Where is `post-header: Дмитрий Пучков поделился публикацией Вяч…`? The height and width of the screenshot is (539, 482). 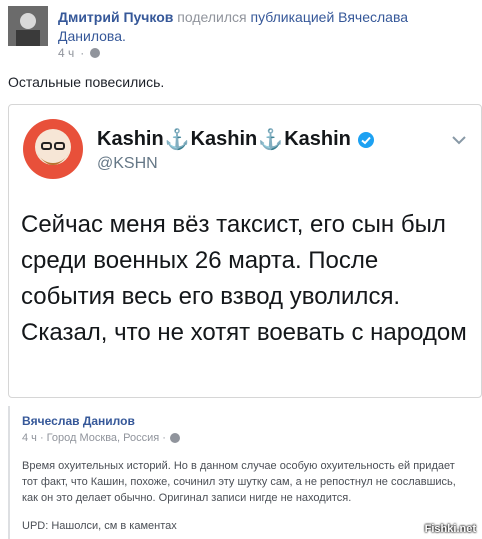
post-header: Дмитрий Пучков поделился публикацией Вяч… is located at coordinates (241, 35).